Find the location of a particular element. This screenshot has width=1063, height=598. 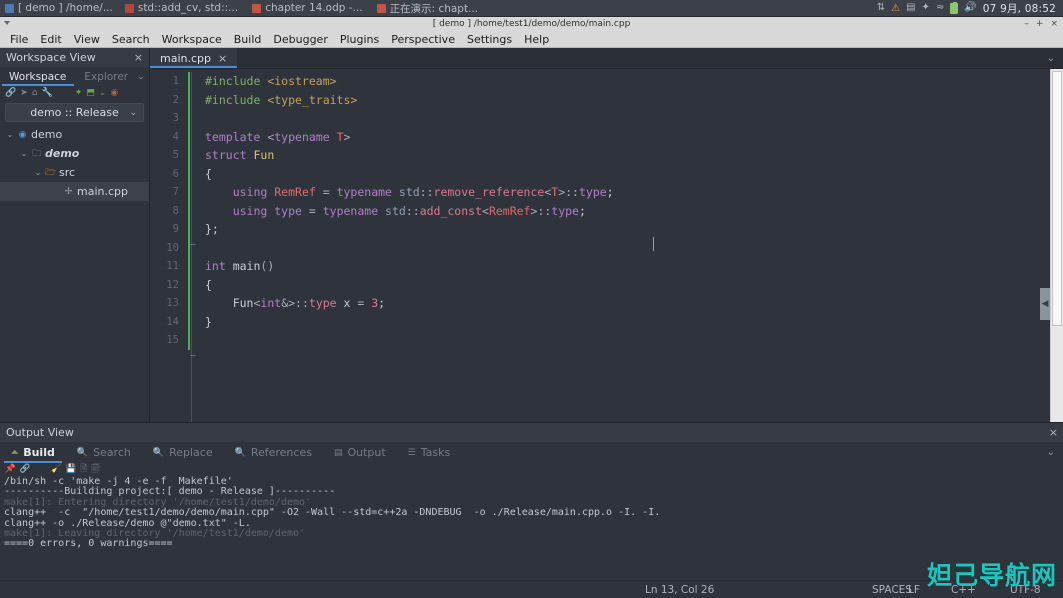

output-tab-replace: 🔍 Replace is located at coordinates (183, 453).